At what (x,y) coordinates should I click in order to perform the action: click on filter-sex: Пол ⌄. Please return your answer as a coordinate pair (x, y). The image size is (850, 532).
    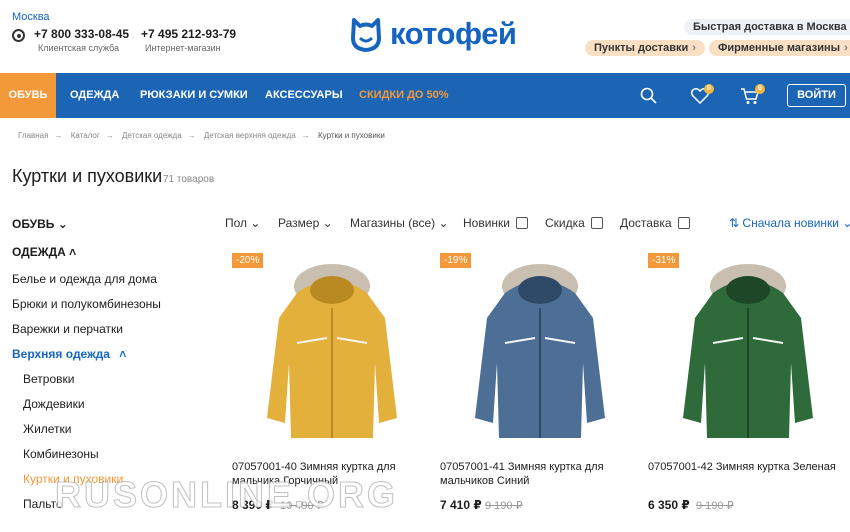
    Looking at the image, I should click on (242, 223).